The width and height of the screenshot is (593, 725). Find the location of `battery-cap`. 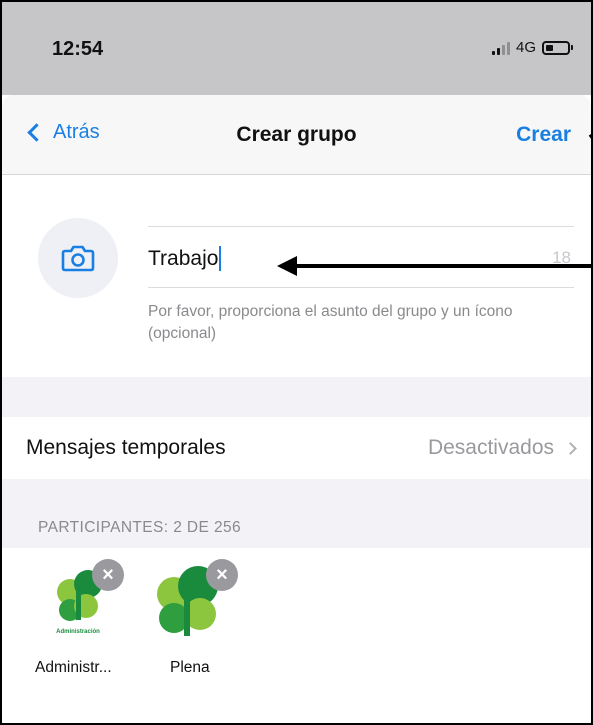

battery-cap is located at coordinates (572, 47).